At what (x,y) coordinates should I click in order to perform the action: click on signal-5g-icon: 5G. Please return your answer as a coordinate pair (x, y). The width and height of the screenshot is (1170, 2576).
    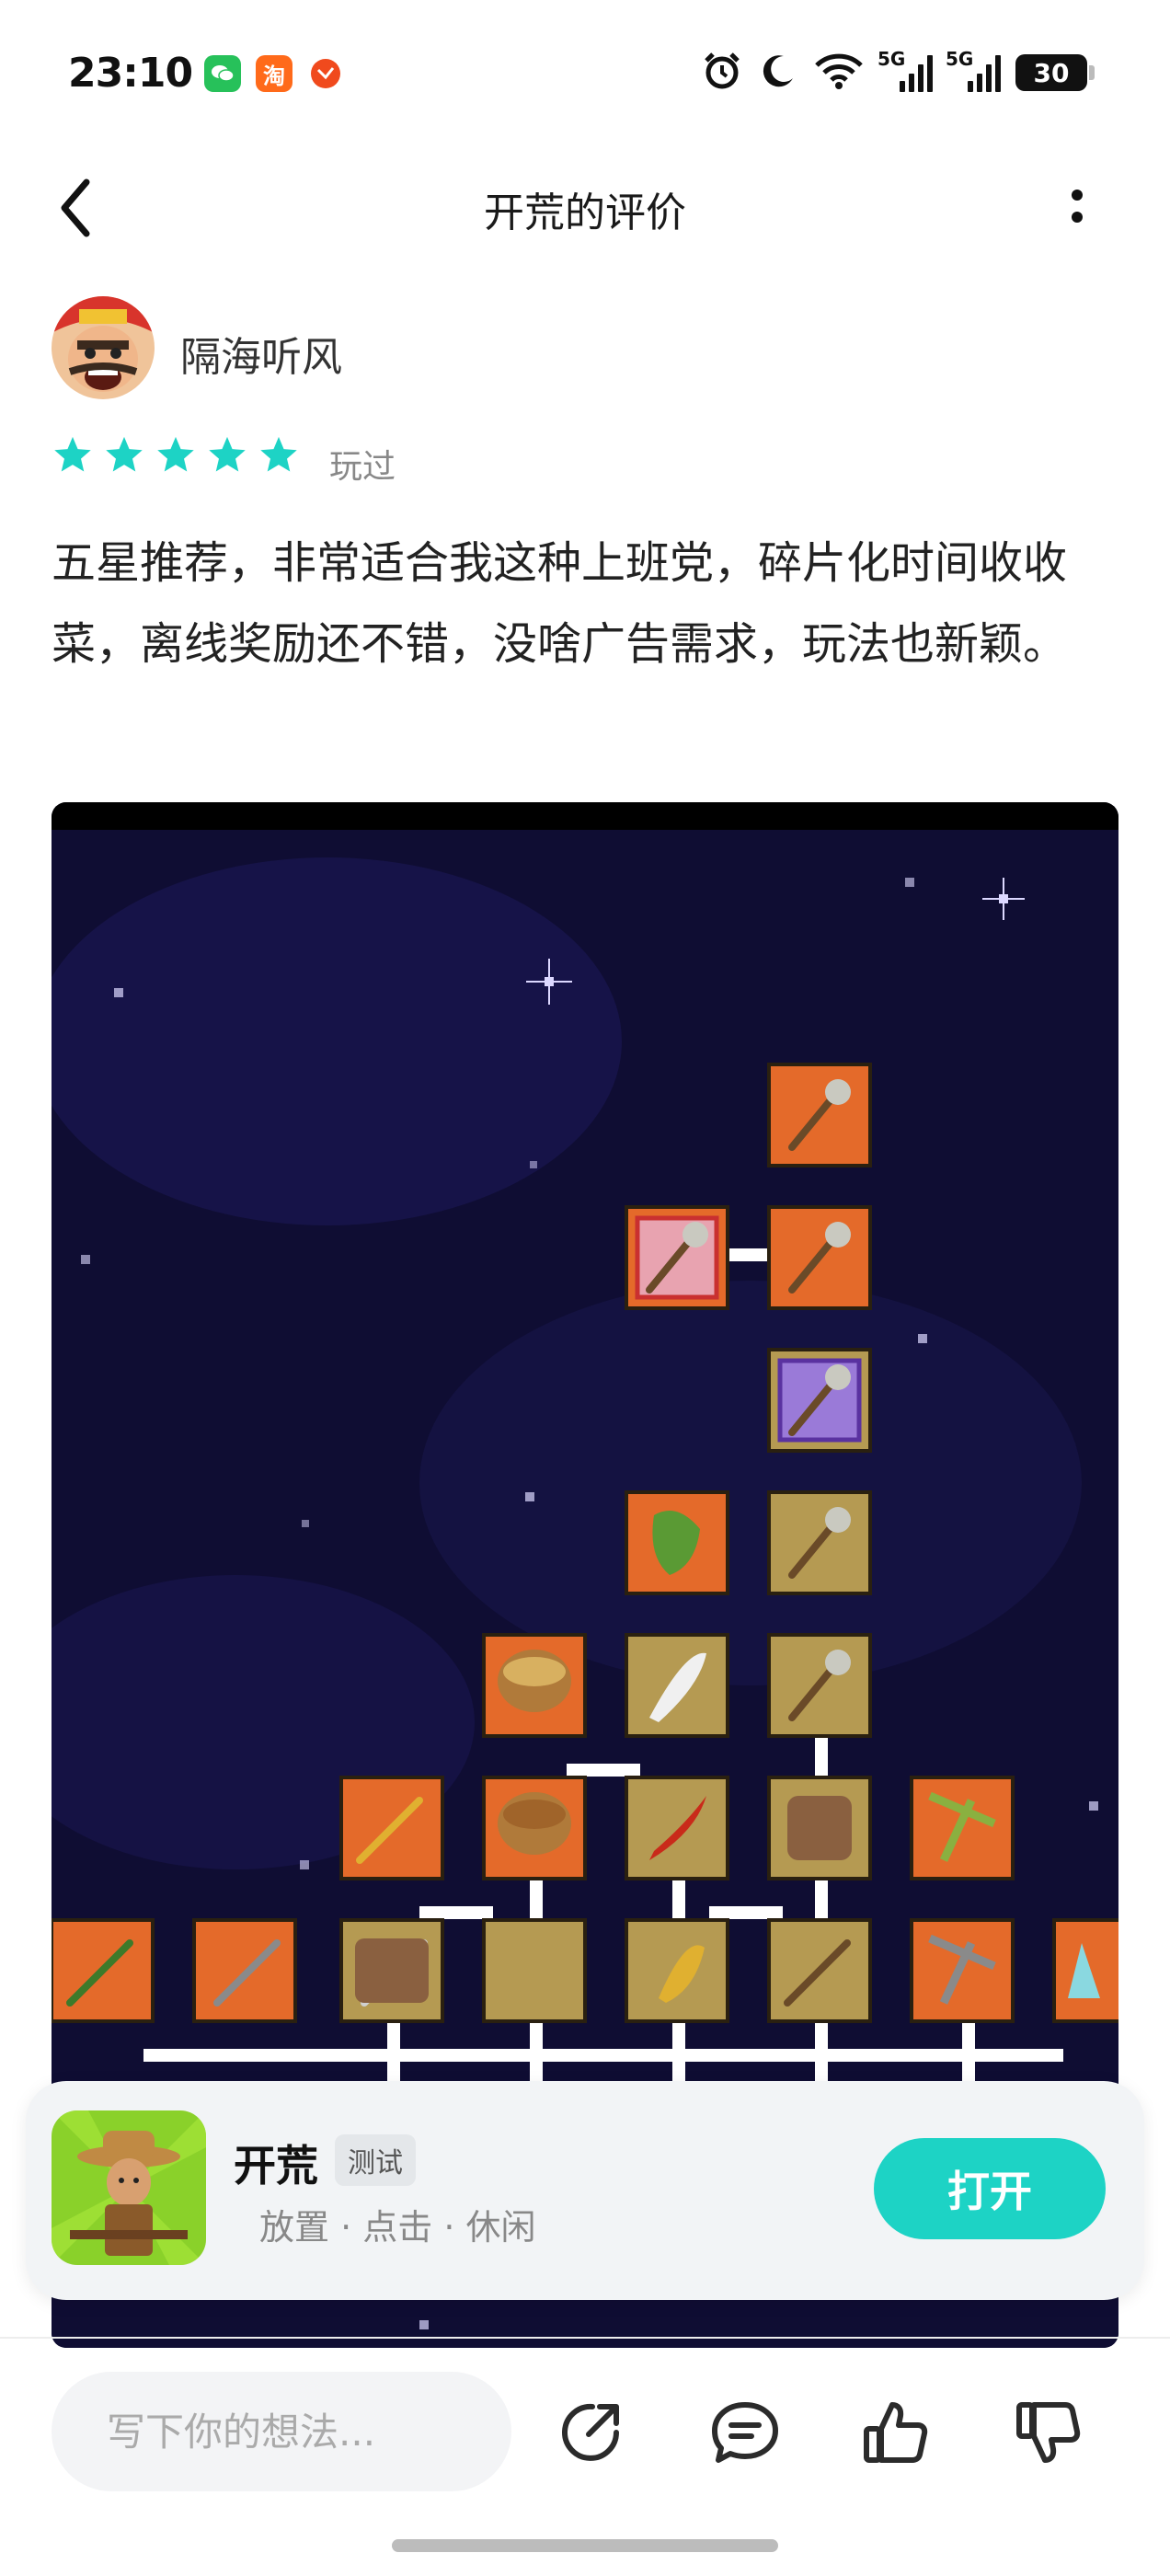
    Looking at the image, I should click on (905, 70).